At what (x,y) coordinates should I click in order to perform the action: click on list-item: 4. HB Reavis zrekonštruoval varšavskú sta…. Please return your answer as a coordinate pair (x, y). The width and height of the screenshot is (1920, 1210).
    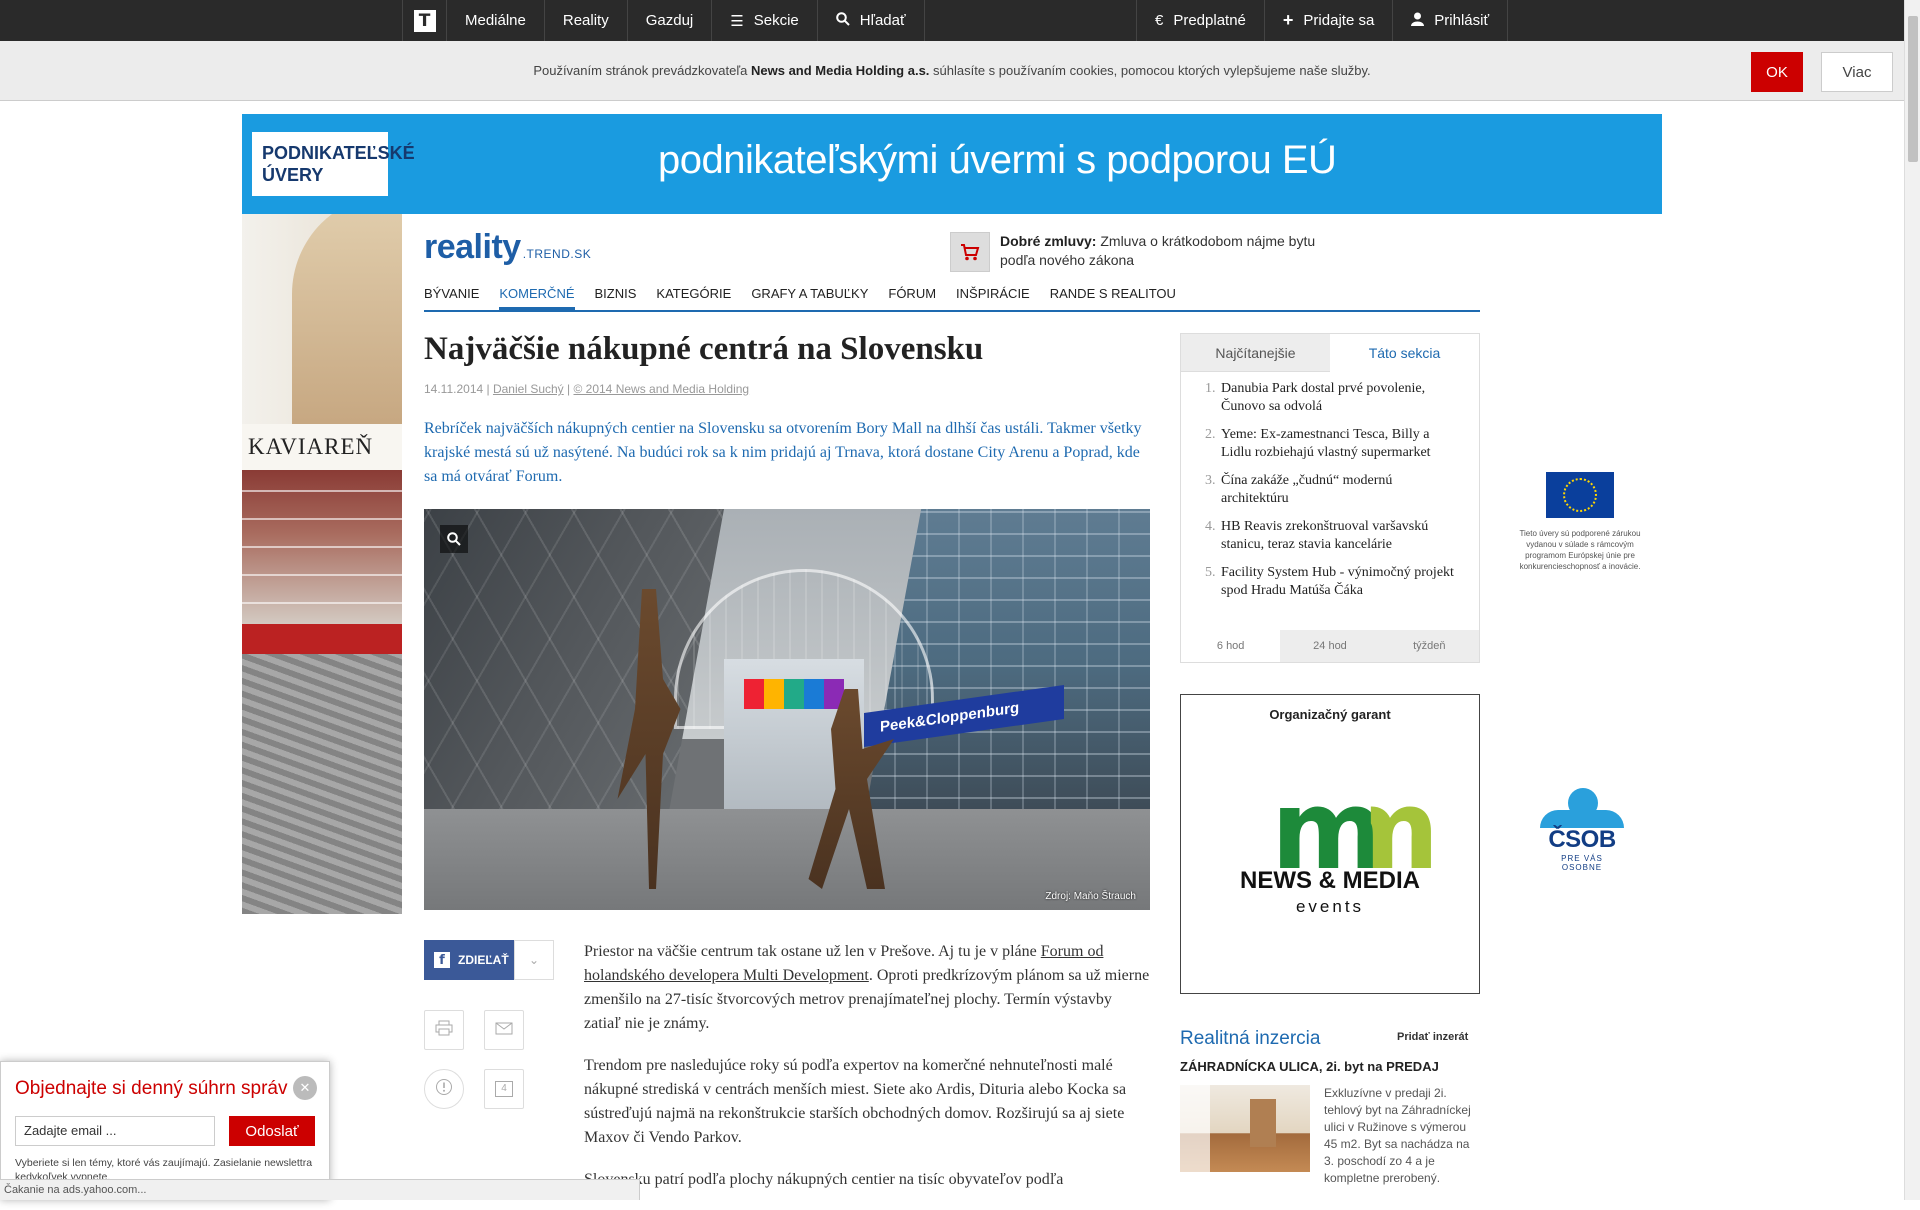
    Looking at the image, I should click on (1332, 536).